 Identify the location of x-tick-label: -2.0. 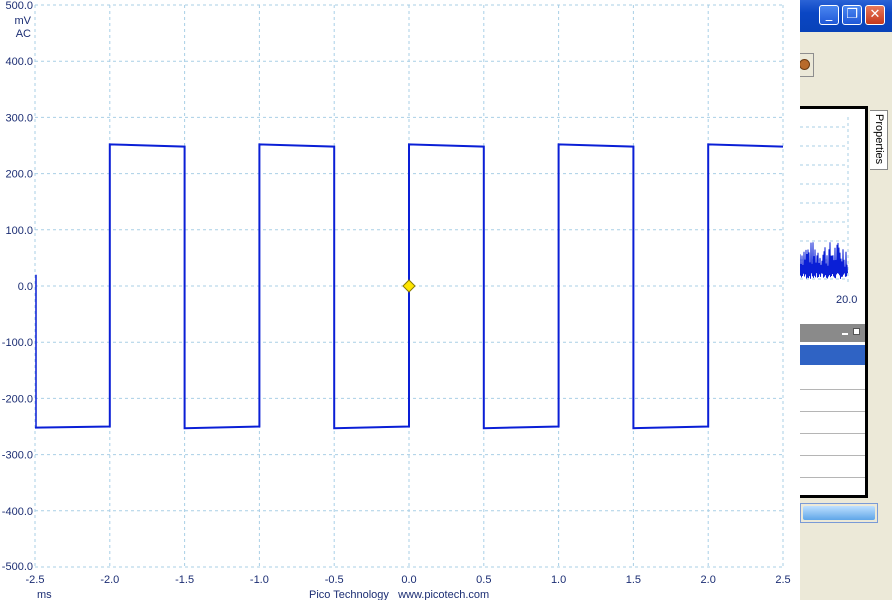
(109, 580).